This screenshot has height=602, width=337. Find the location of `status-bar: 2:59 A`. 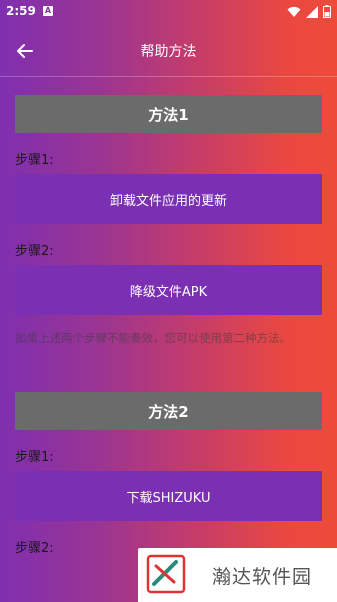

status-bar: 2:59 A is located at coordinates (168, 12).